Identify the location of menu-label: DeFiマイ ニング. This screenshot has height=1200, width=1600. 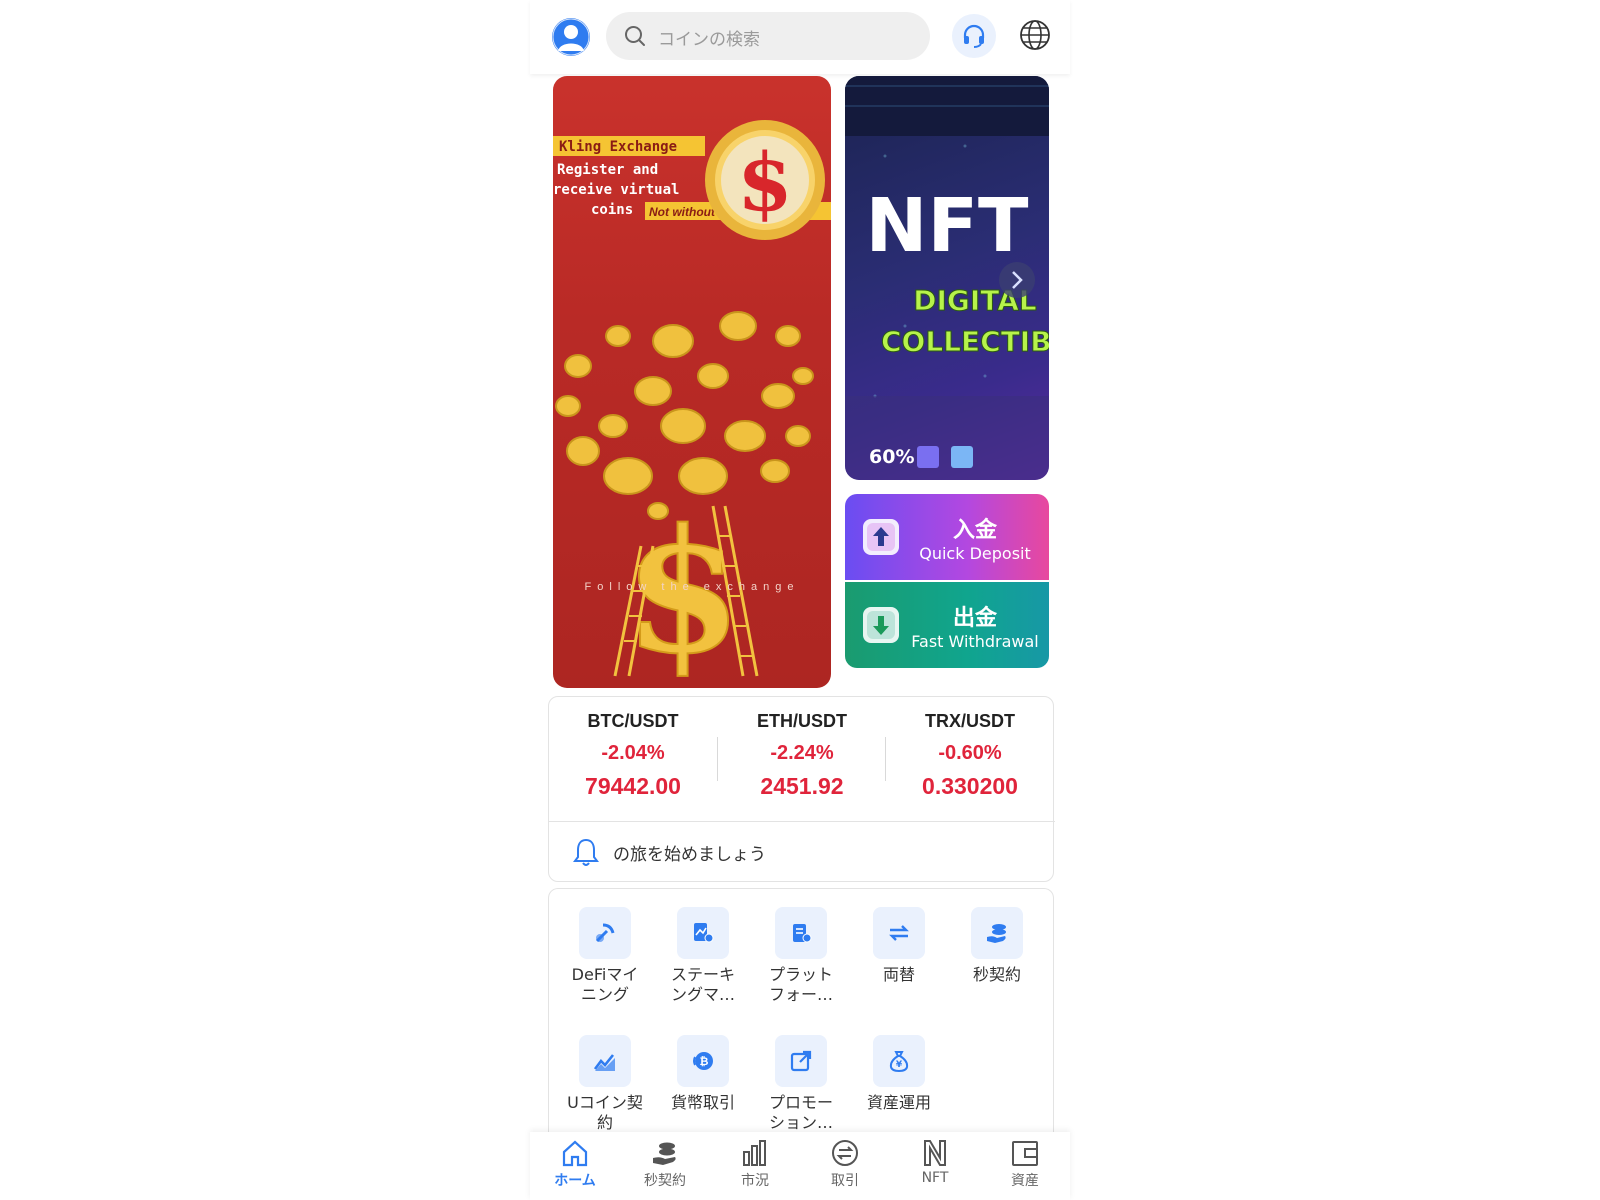
(605, 984).